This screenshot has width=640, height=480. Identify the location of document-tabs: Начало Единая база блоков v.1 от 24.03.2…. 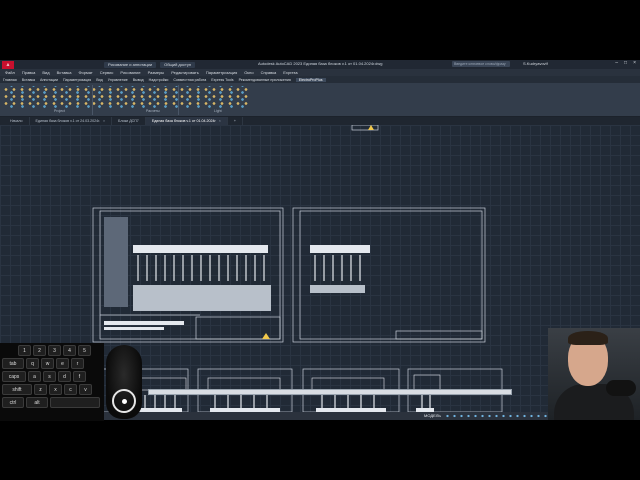
(320, 121).